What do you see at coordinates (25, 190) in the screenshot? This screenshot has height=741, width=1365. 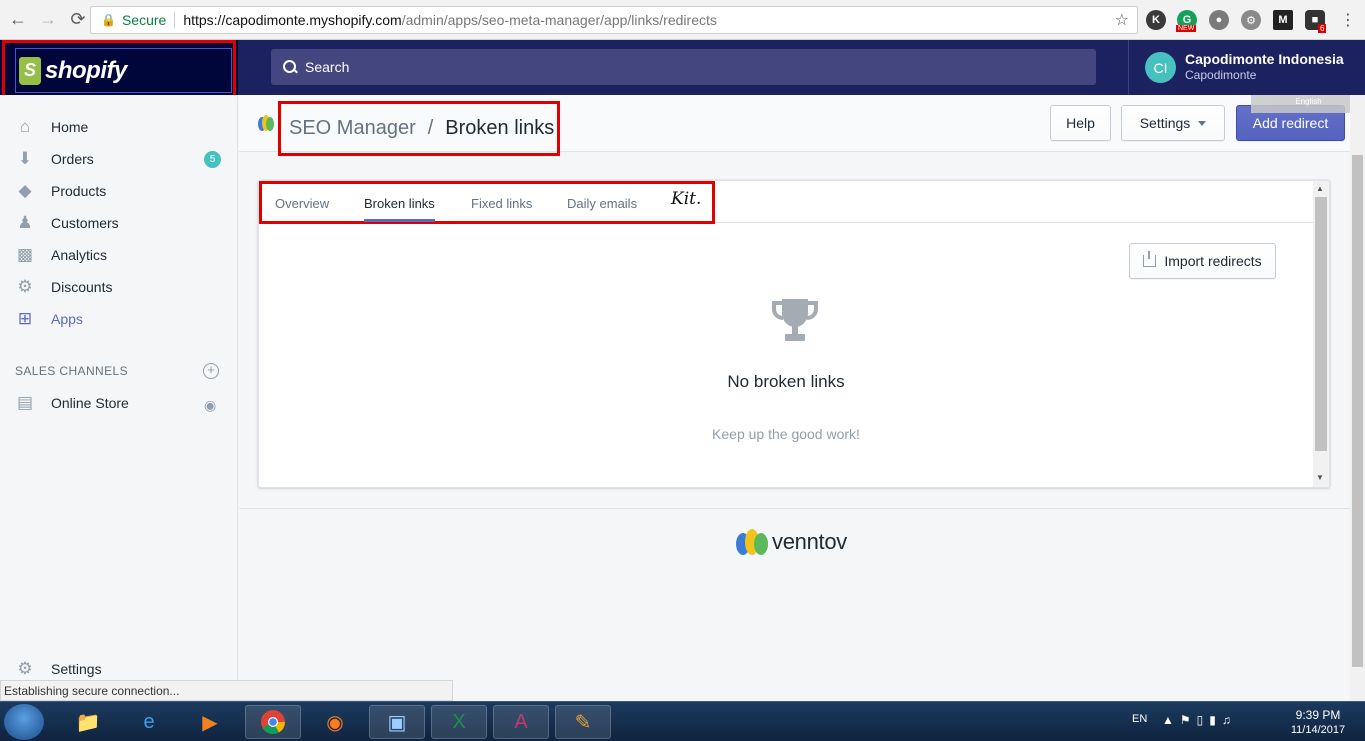 I see `tag-icon: ◆` at bounding box center [25, 190].